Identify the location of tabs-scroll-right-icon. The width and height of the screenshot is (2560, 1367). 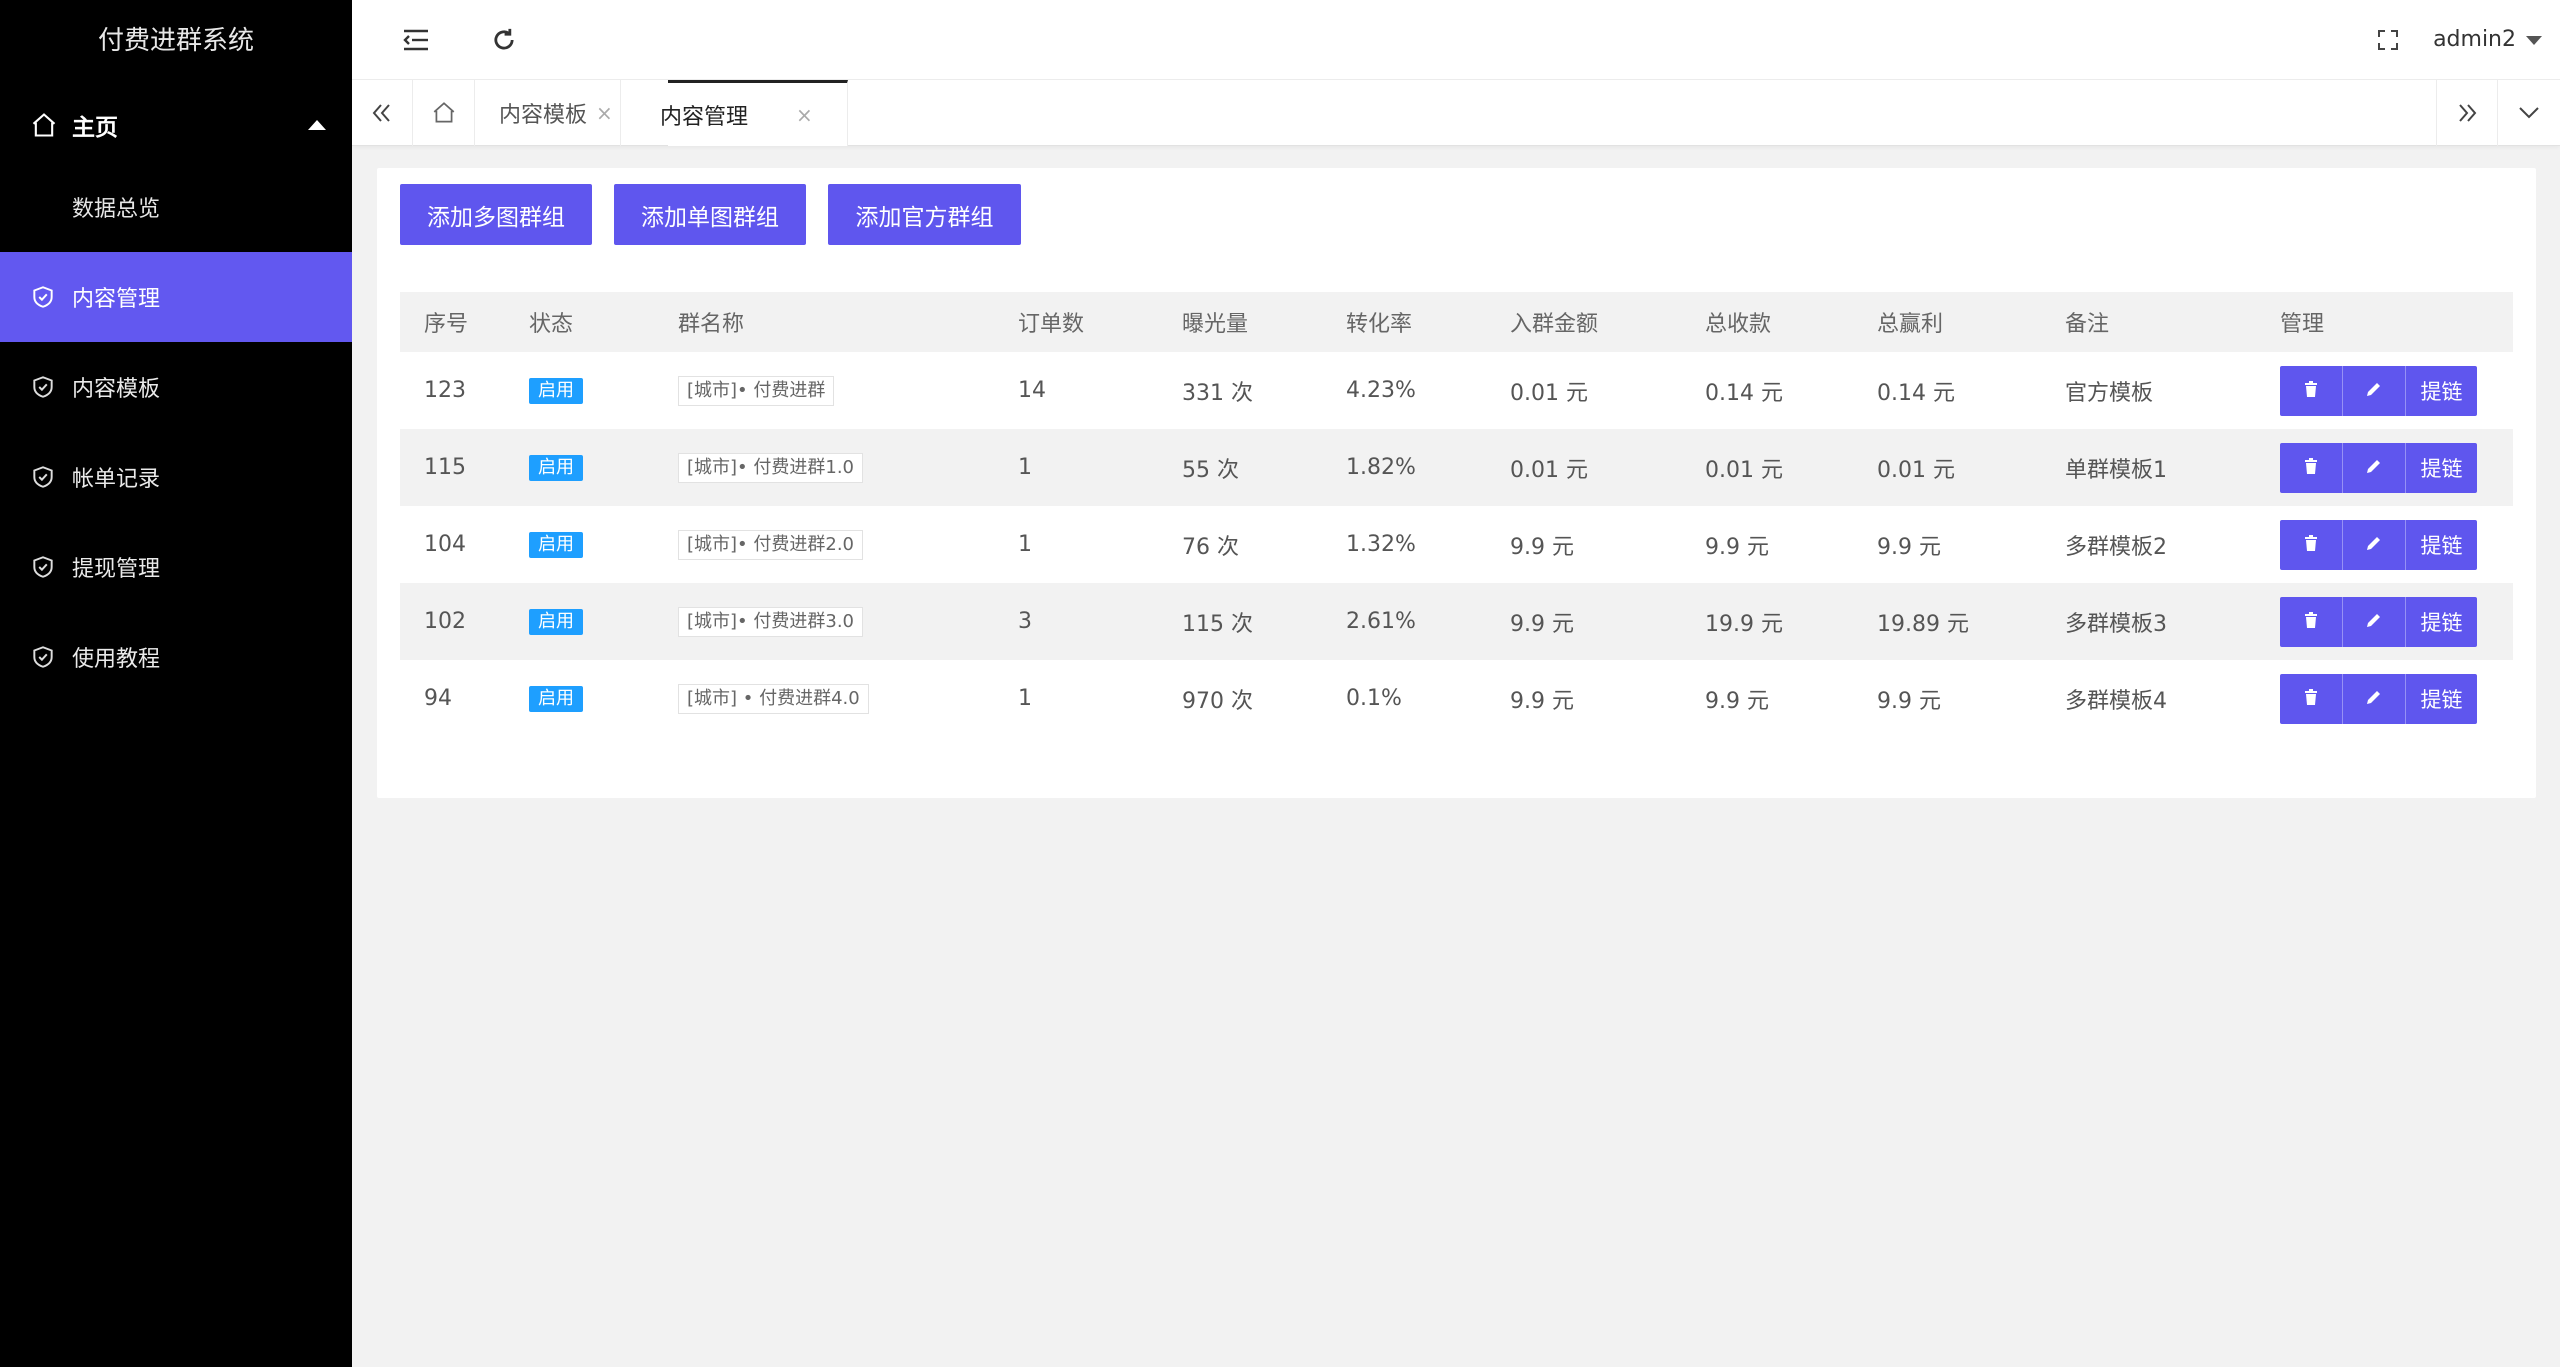
(2467, 113).